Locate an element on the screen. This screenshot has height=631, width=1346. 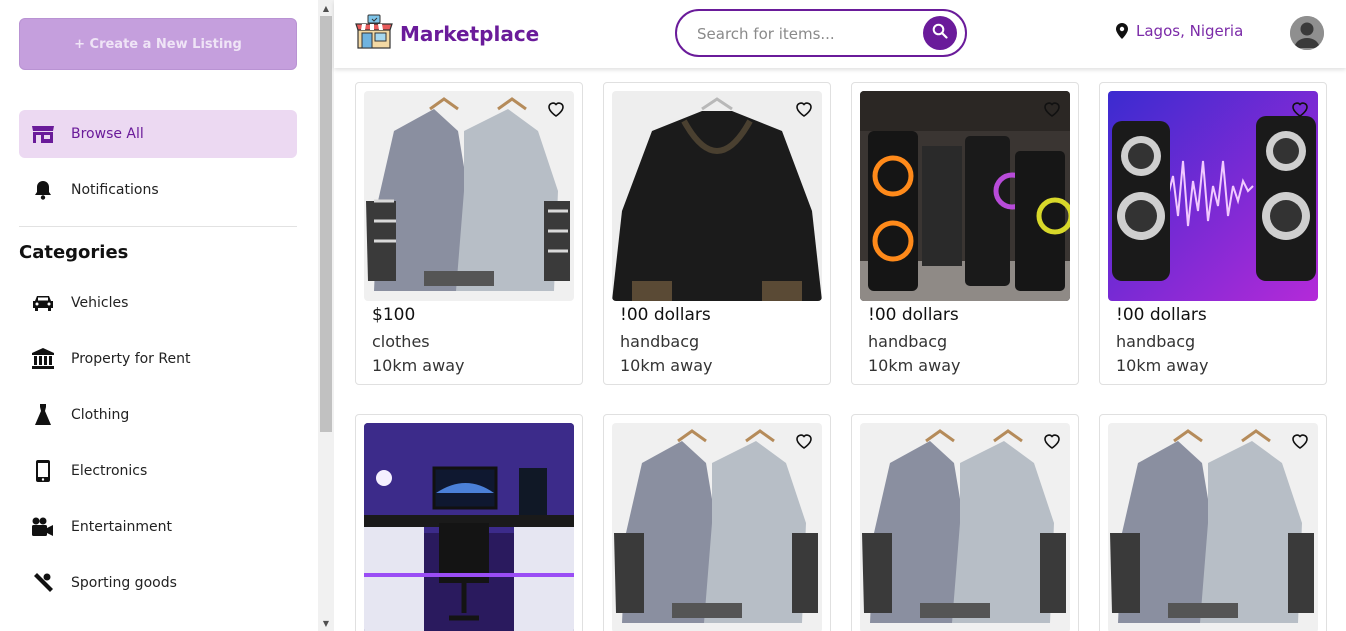
sidebar-item-label: Vehicles is located at coordinates (100, 303).